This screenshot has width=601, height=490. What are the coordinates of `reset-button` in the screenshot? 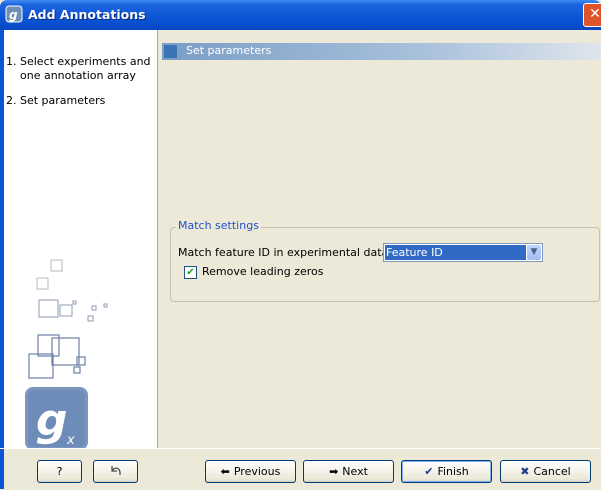 It's located at (115, 471).